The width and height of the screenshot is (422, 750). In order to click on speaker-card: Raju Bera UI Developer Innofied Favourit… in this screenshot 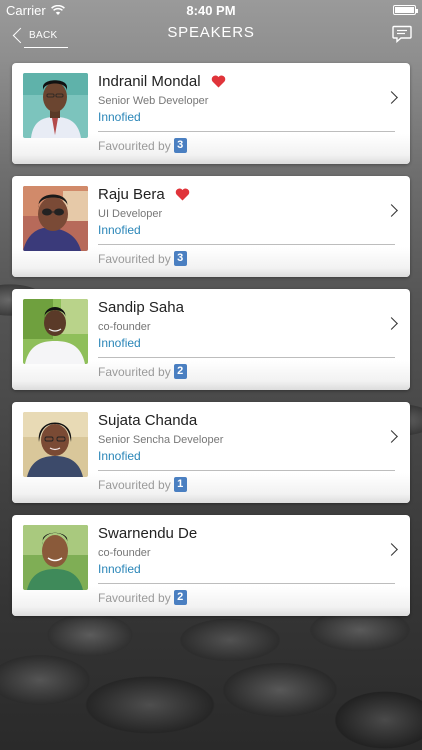, I will do `click(211, 226)`.